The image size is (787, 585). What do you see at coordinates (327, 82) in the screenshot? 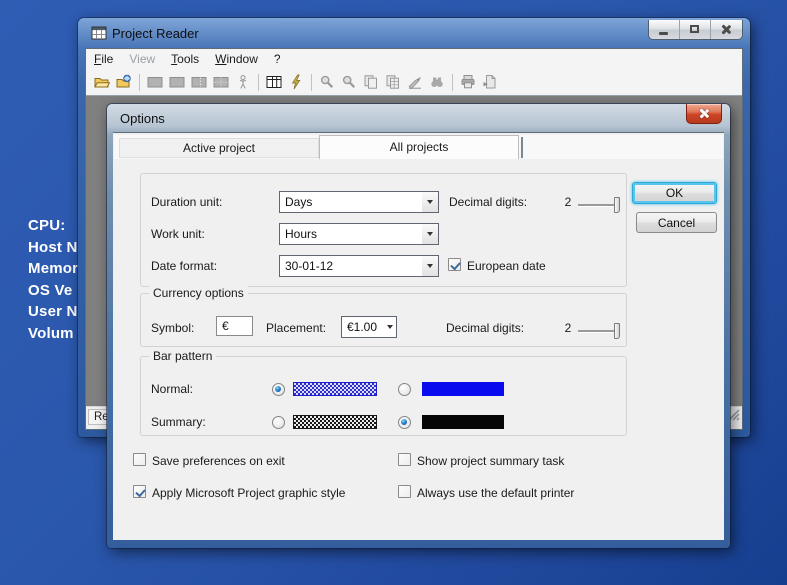
I see `zoom-in-icon` at bounding box center [327, 82].